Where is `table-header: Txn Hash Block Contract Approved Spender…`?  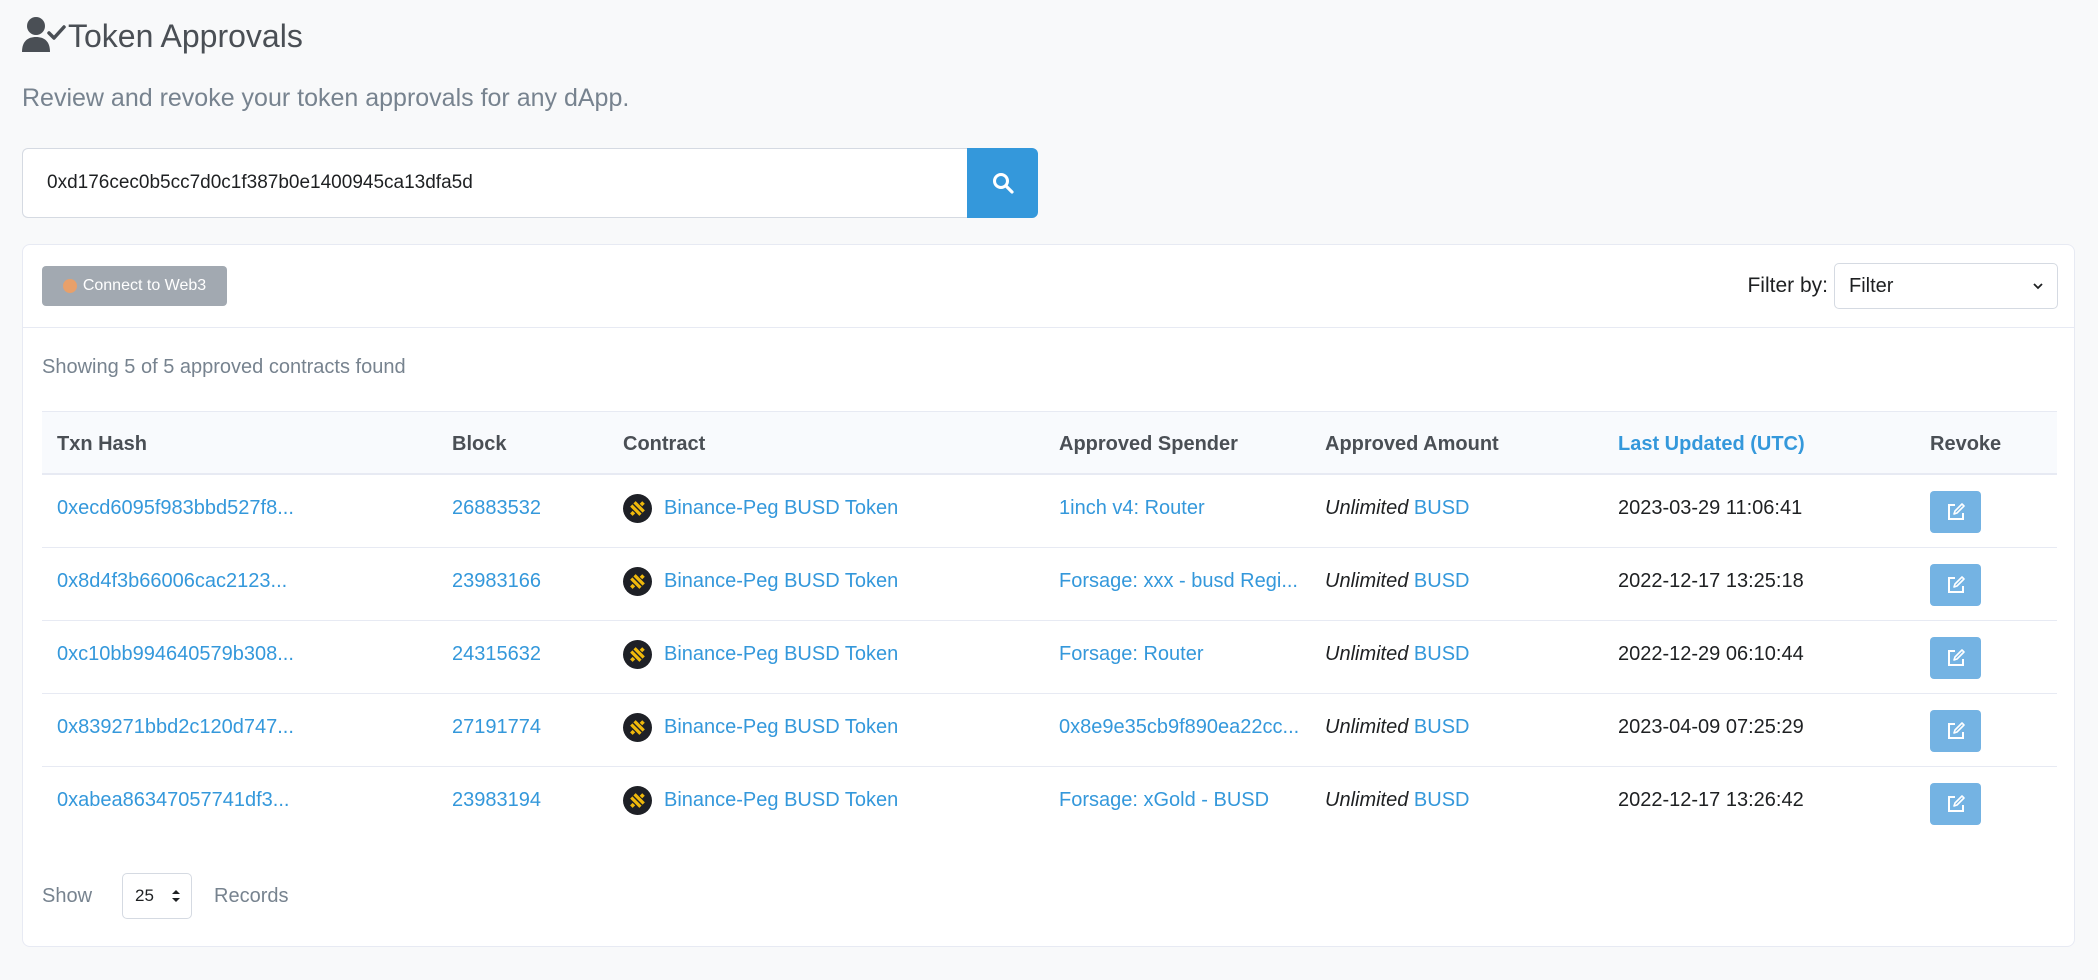
table-header: Txn Hash Block Contract Approved Spender… is located at coordinates (1049, 443).